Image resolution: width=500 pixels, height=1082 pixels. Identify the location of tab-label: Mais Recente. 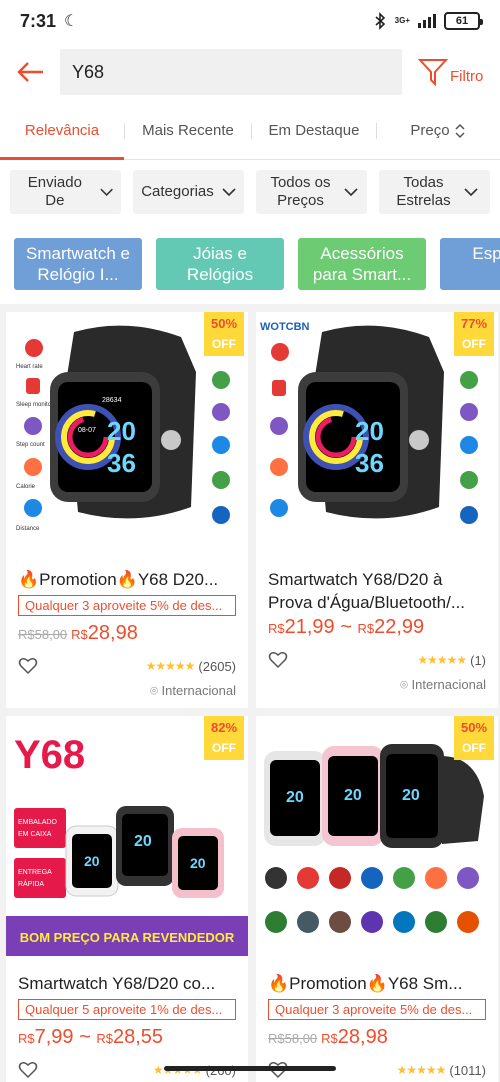
(188, 130).